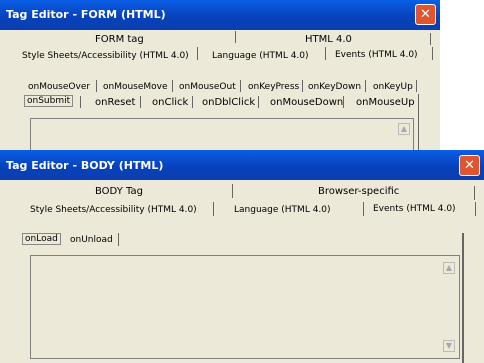  Describe the element at coordinates (119, 39) in the screenshot. I see `tab-form-tag: FORM tag` at that location.